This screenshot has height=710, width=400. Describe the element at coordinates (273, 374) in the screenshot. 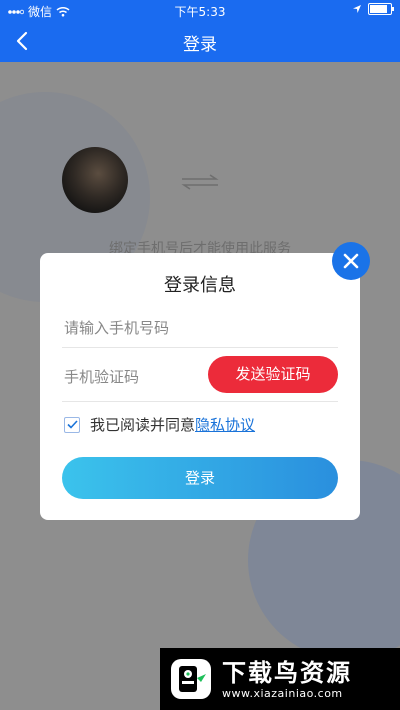

I see `send-code-button: 发送验证码` at that location.